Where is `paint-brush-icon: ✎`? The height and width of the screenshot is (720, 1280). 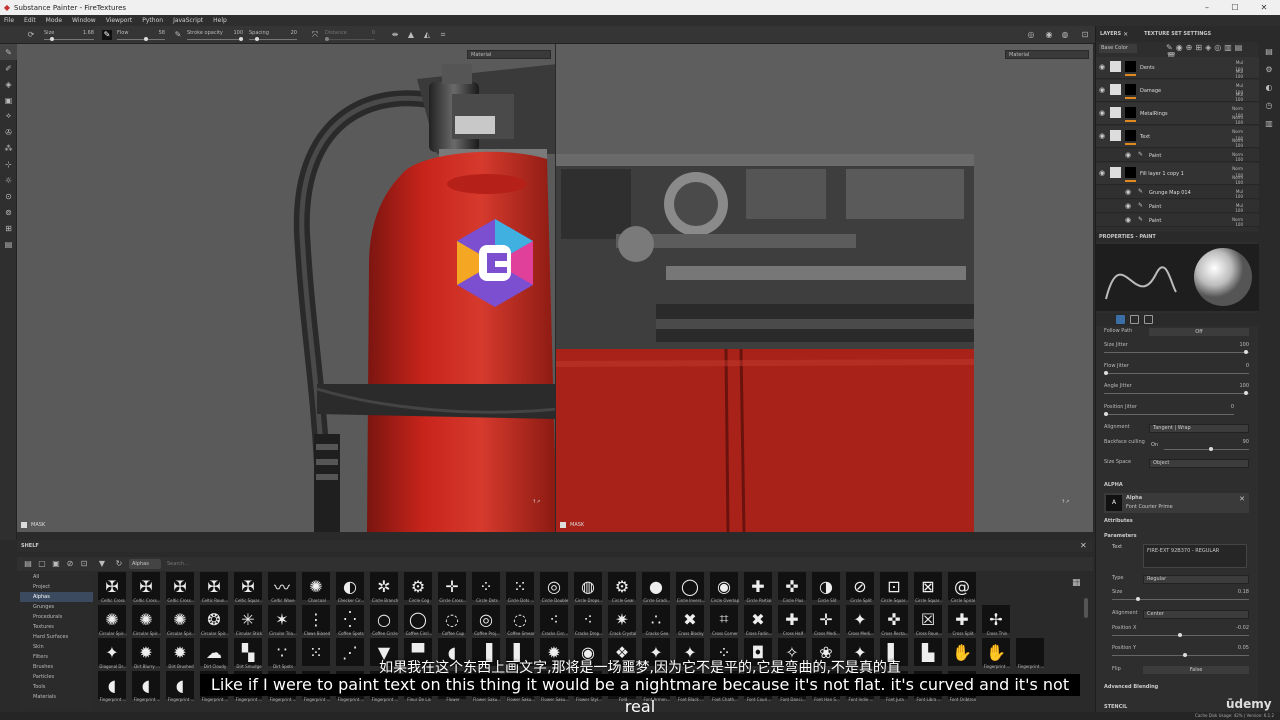 paint-brush-icon: ✎ is located at coordinates (8, 52).